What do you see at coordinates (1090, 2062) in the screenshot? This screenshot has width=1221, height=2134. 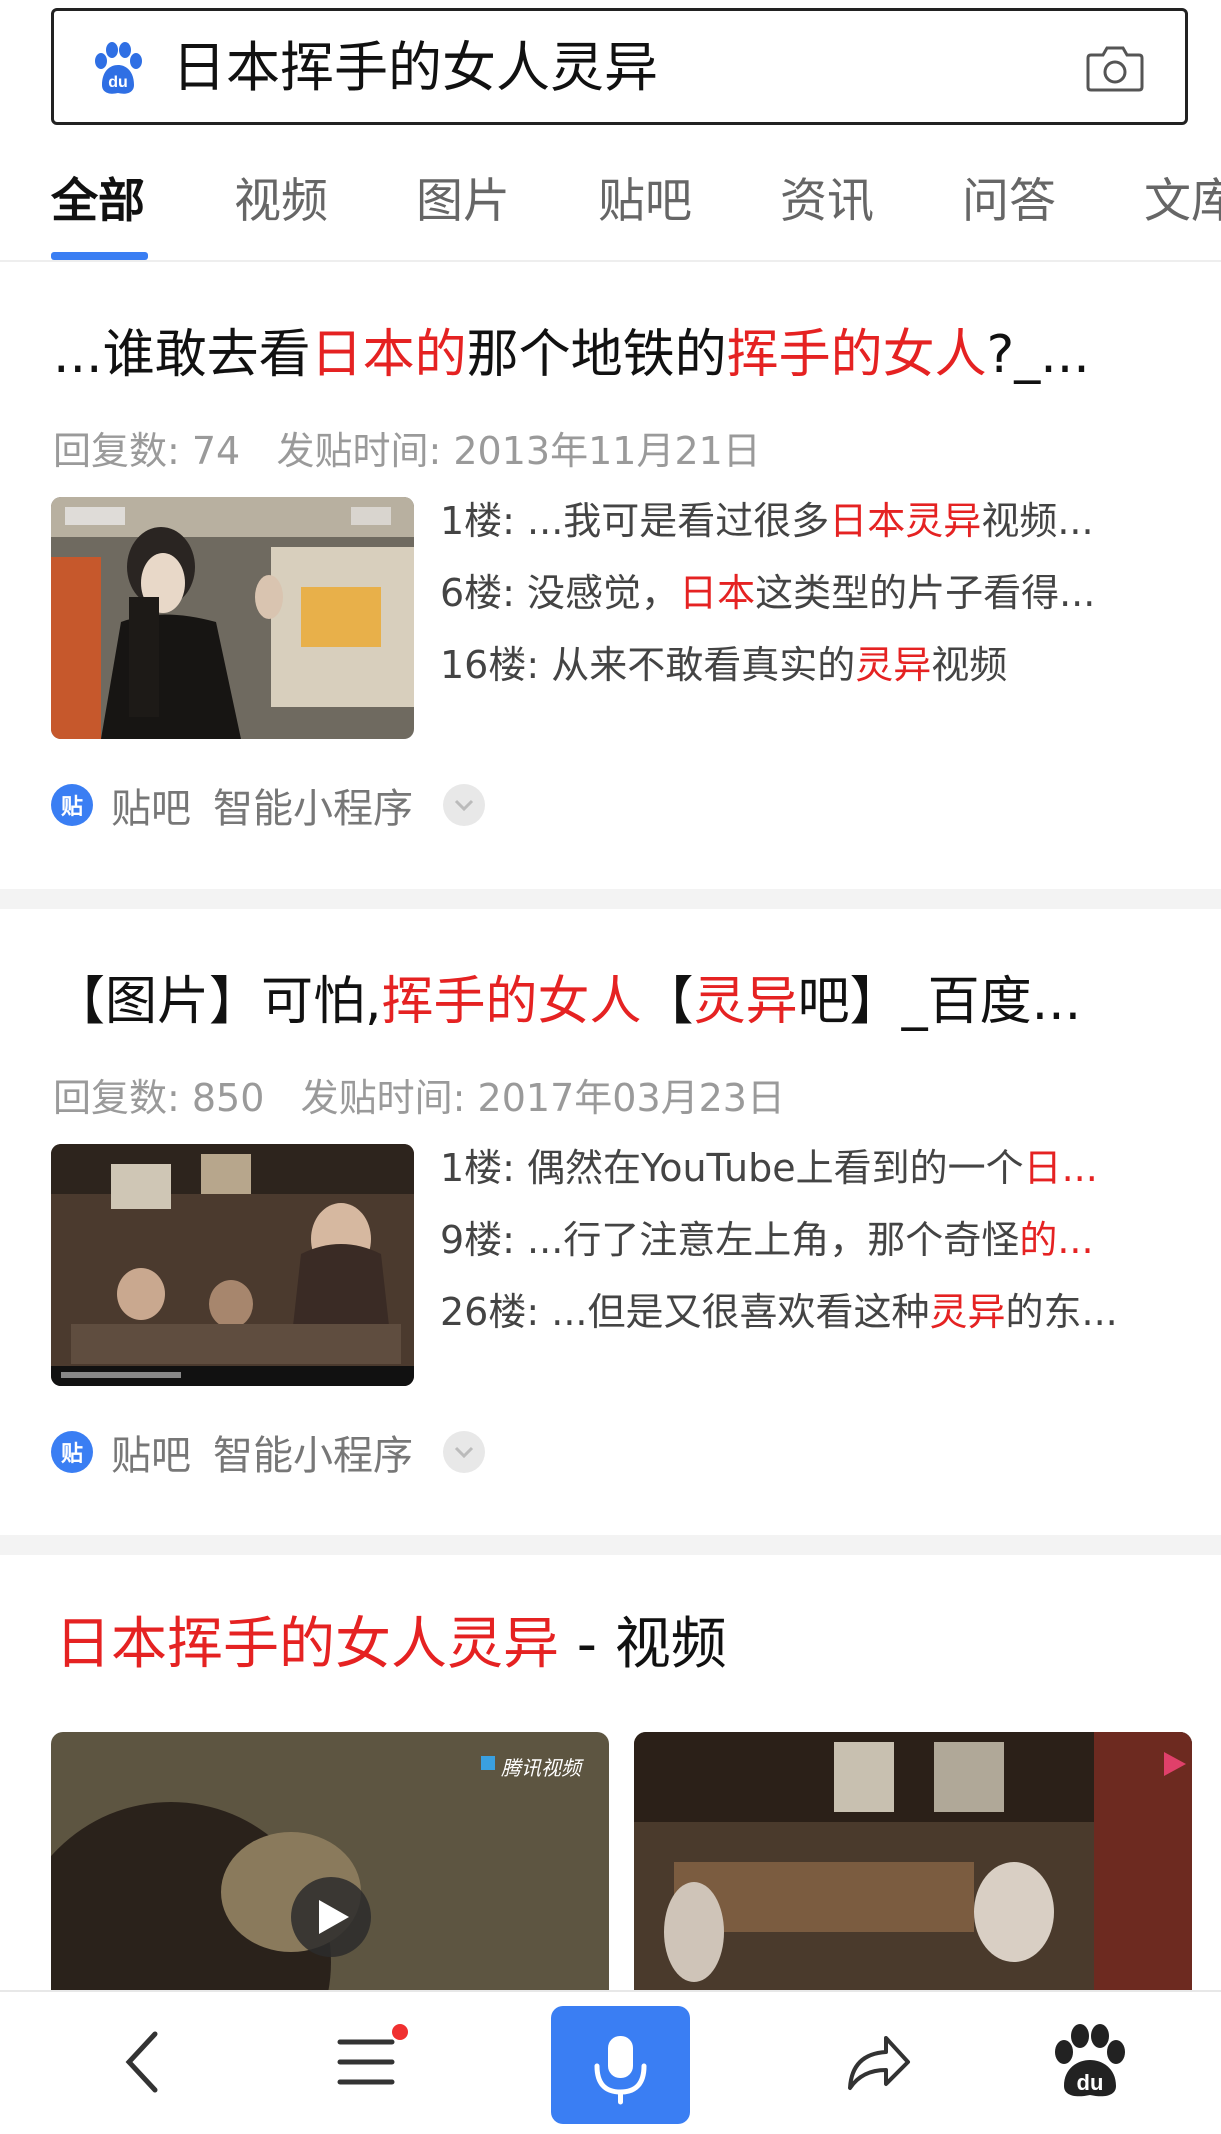 I see `baidu-home-icon: du` at bounding box center [1090, 2062].